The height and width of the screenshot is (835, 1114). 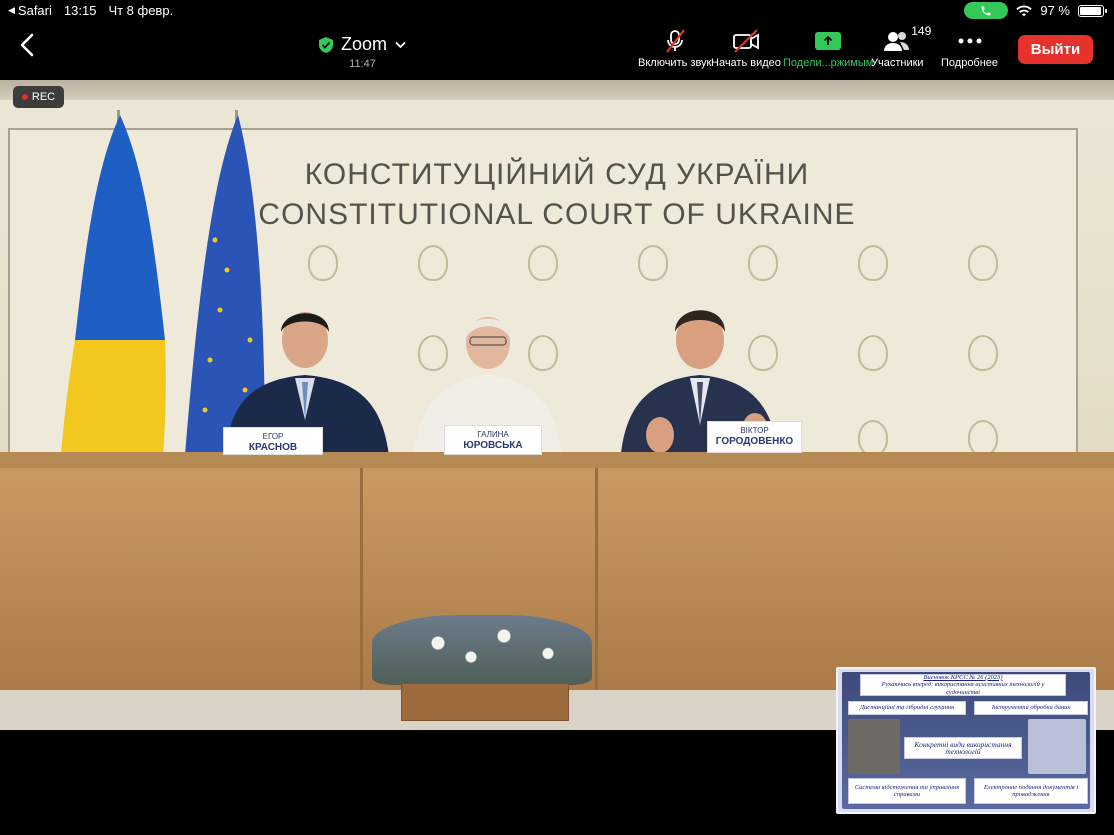 What do you see at coordinates (897, 63) in the screenshot?
I see `participants-label: Участники` at bounding box center [897, 63].